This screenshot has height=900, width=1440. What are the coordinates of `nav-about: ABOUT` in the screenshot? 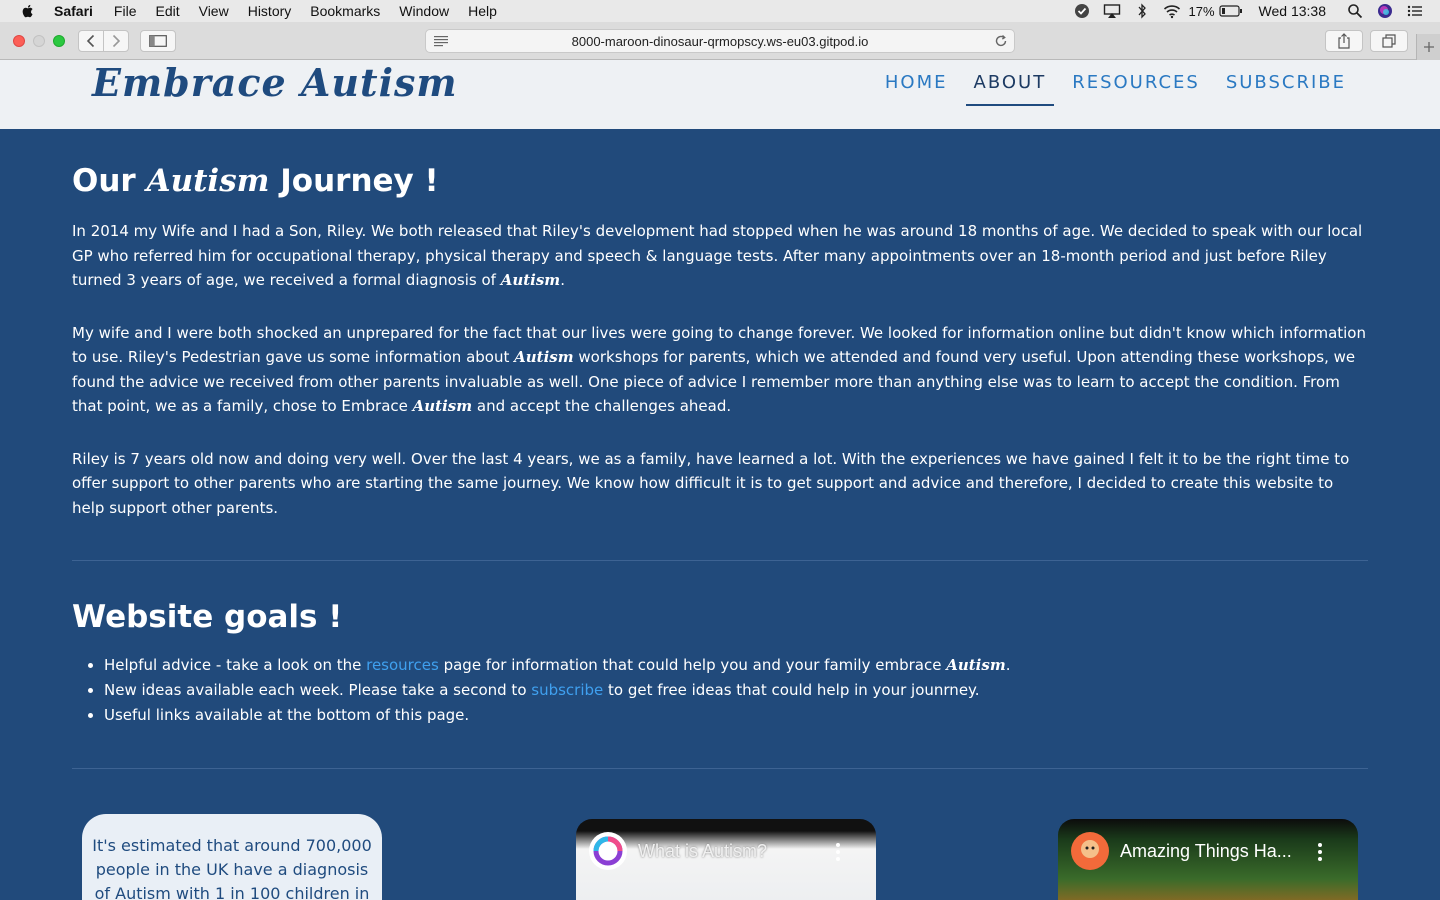 It's located at (1010, 89).